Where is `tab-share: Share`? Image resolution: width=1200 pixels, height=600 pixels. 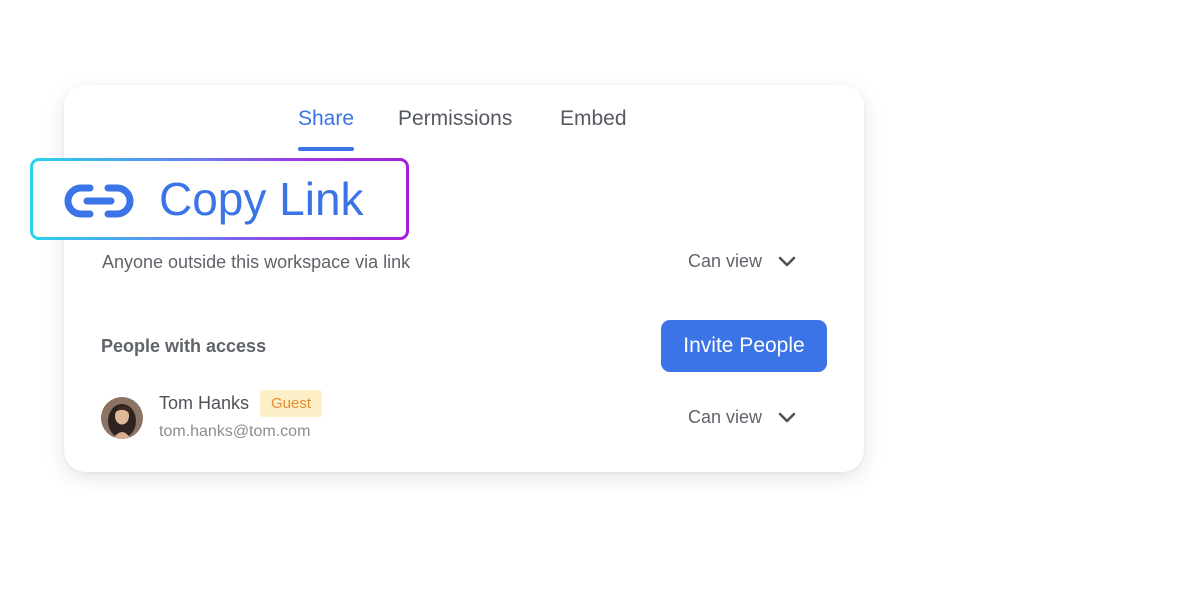
tab-share: Share is located at coordinates (326, 130).